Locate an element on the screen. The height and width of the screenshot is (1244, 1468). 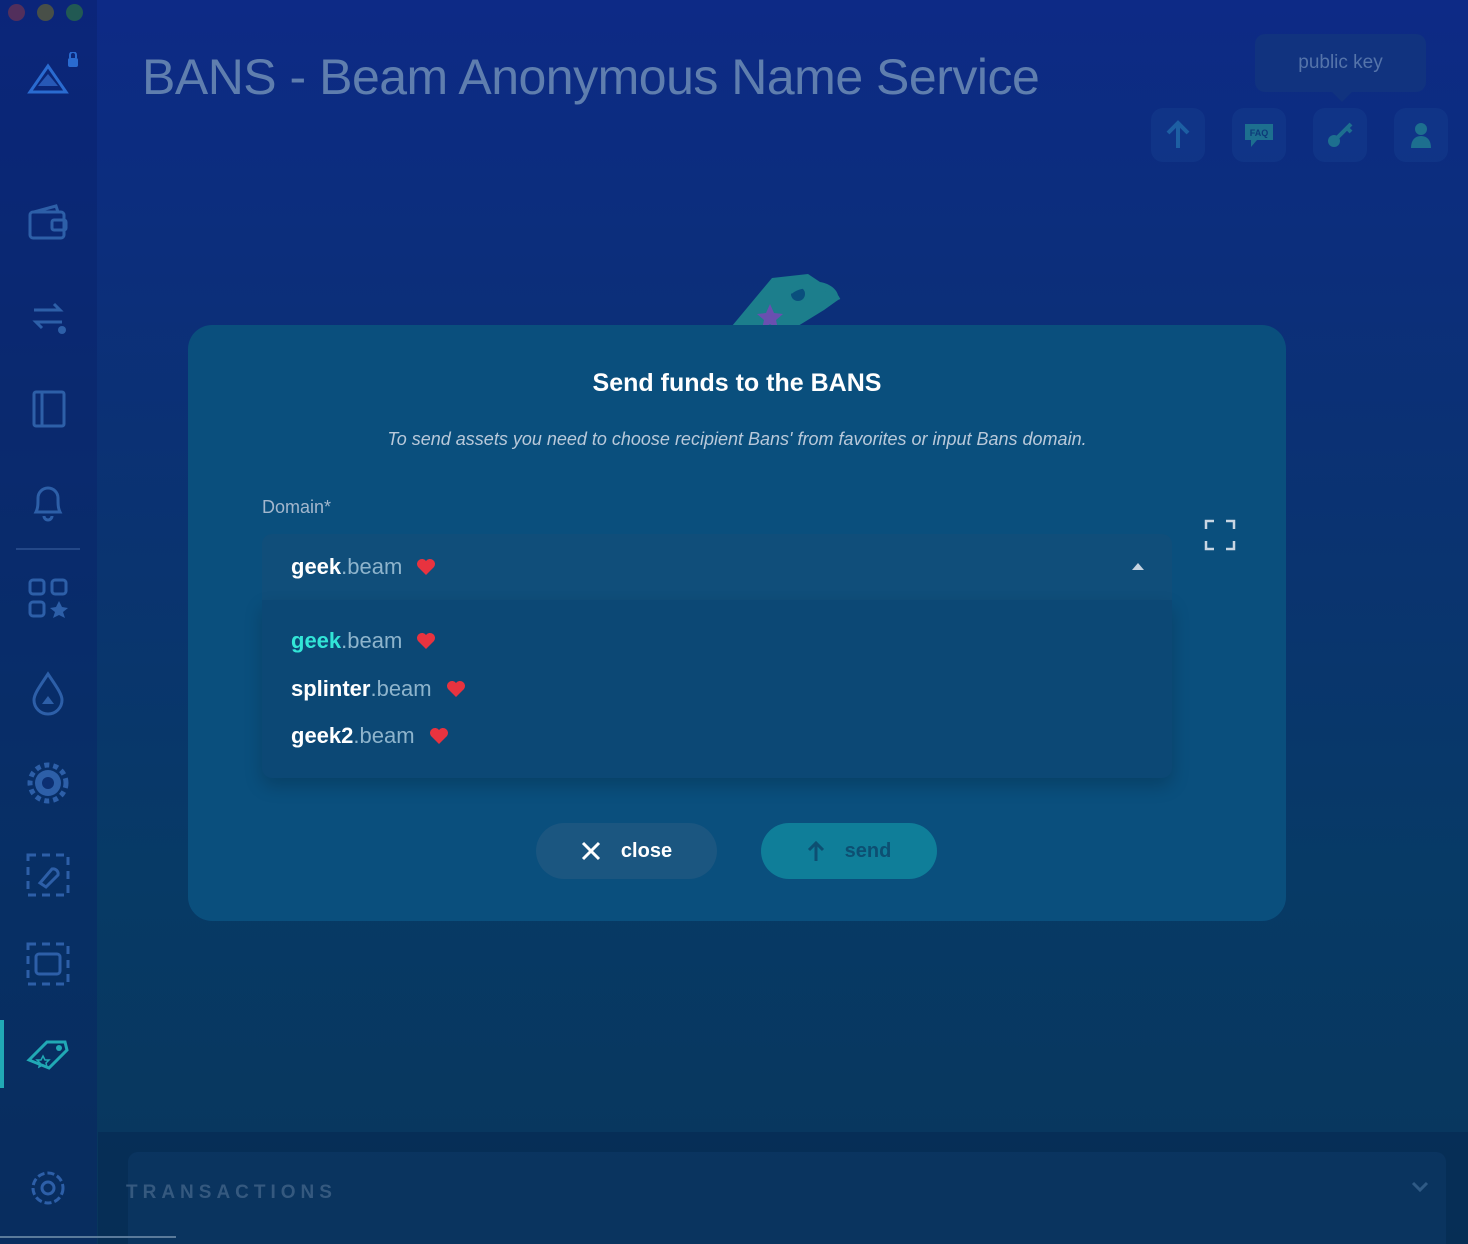
sidebar-item-bans is located at coordinates (48, 1054).